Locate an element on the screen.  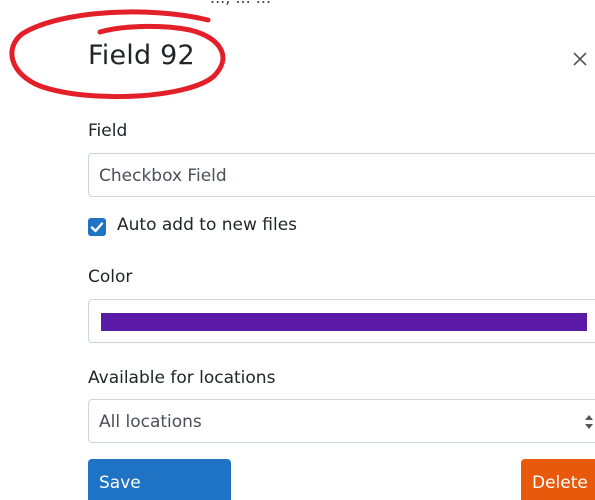
auto-add-checkbox is located at coordinates (97, 227).